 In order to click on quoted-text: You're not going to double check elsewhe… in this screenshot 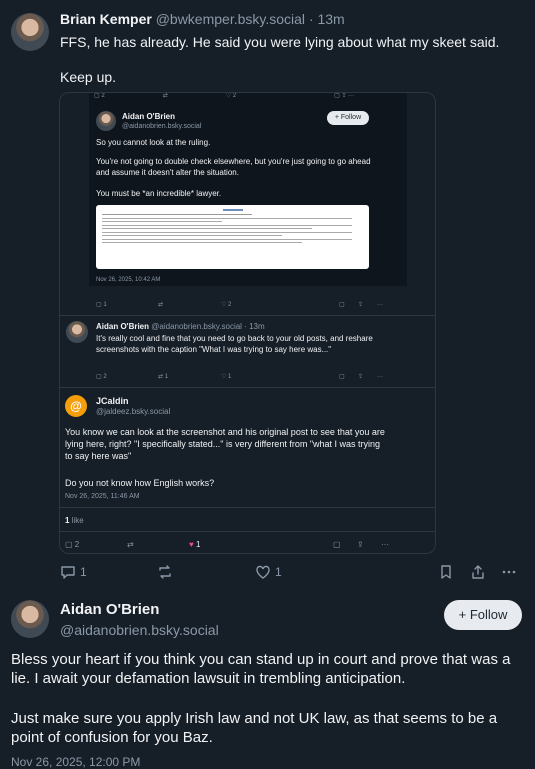, I will do `click(233, 167)`.